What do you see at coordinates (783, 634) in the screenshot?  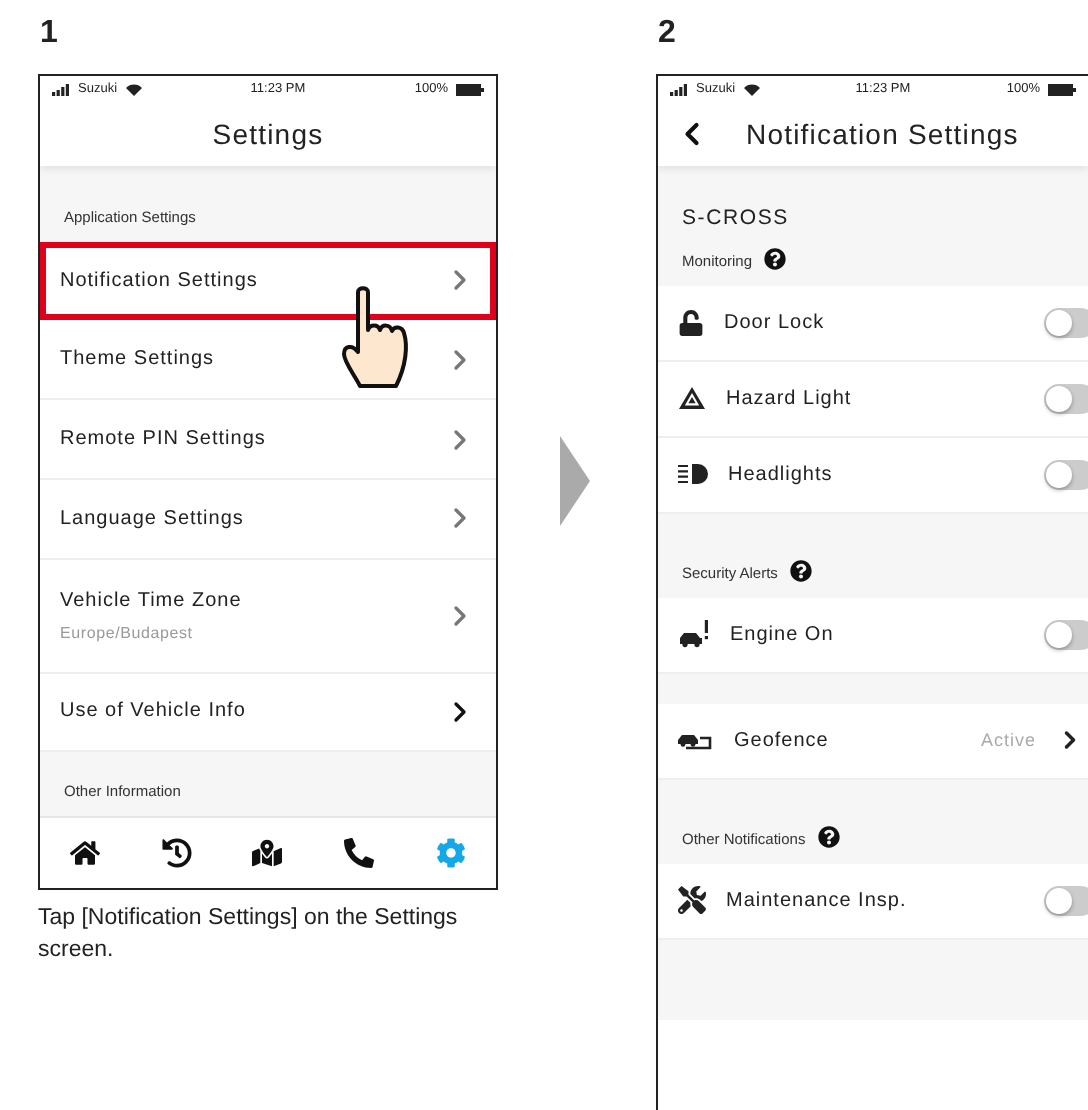 I see `notification-label: Engine On` at bounding box center [783, 634].